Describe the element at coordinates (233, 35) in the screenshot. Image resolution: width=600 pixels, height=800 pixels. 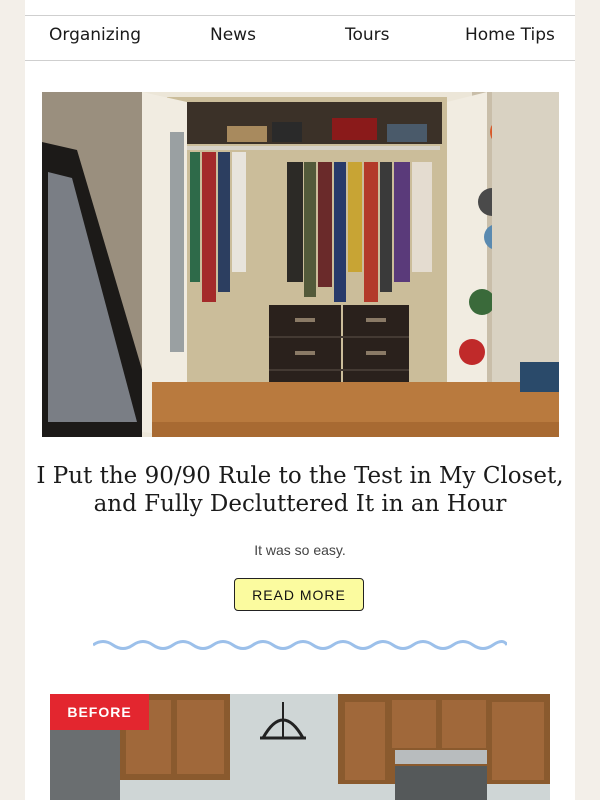
I see `nav-item-news: News` at that location.